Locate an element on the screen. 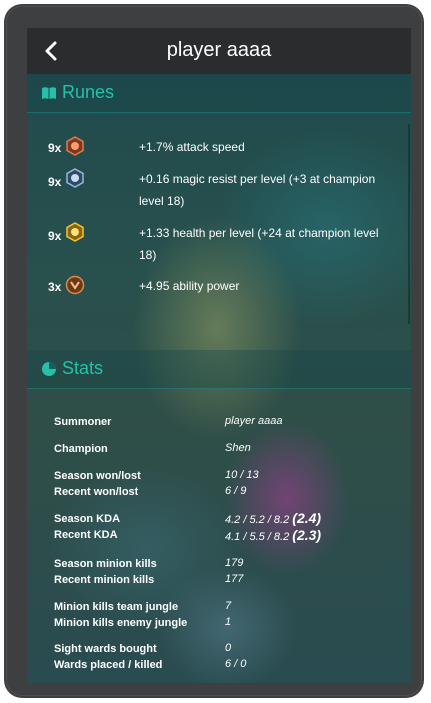  stat-label: Season won/lost is located at coordinates (97, 476).